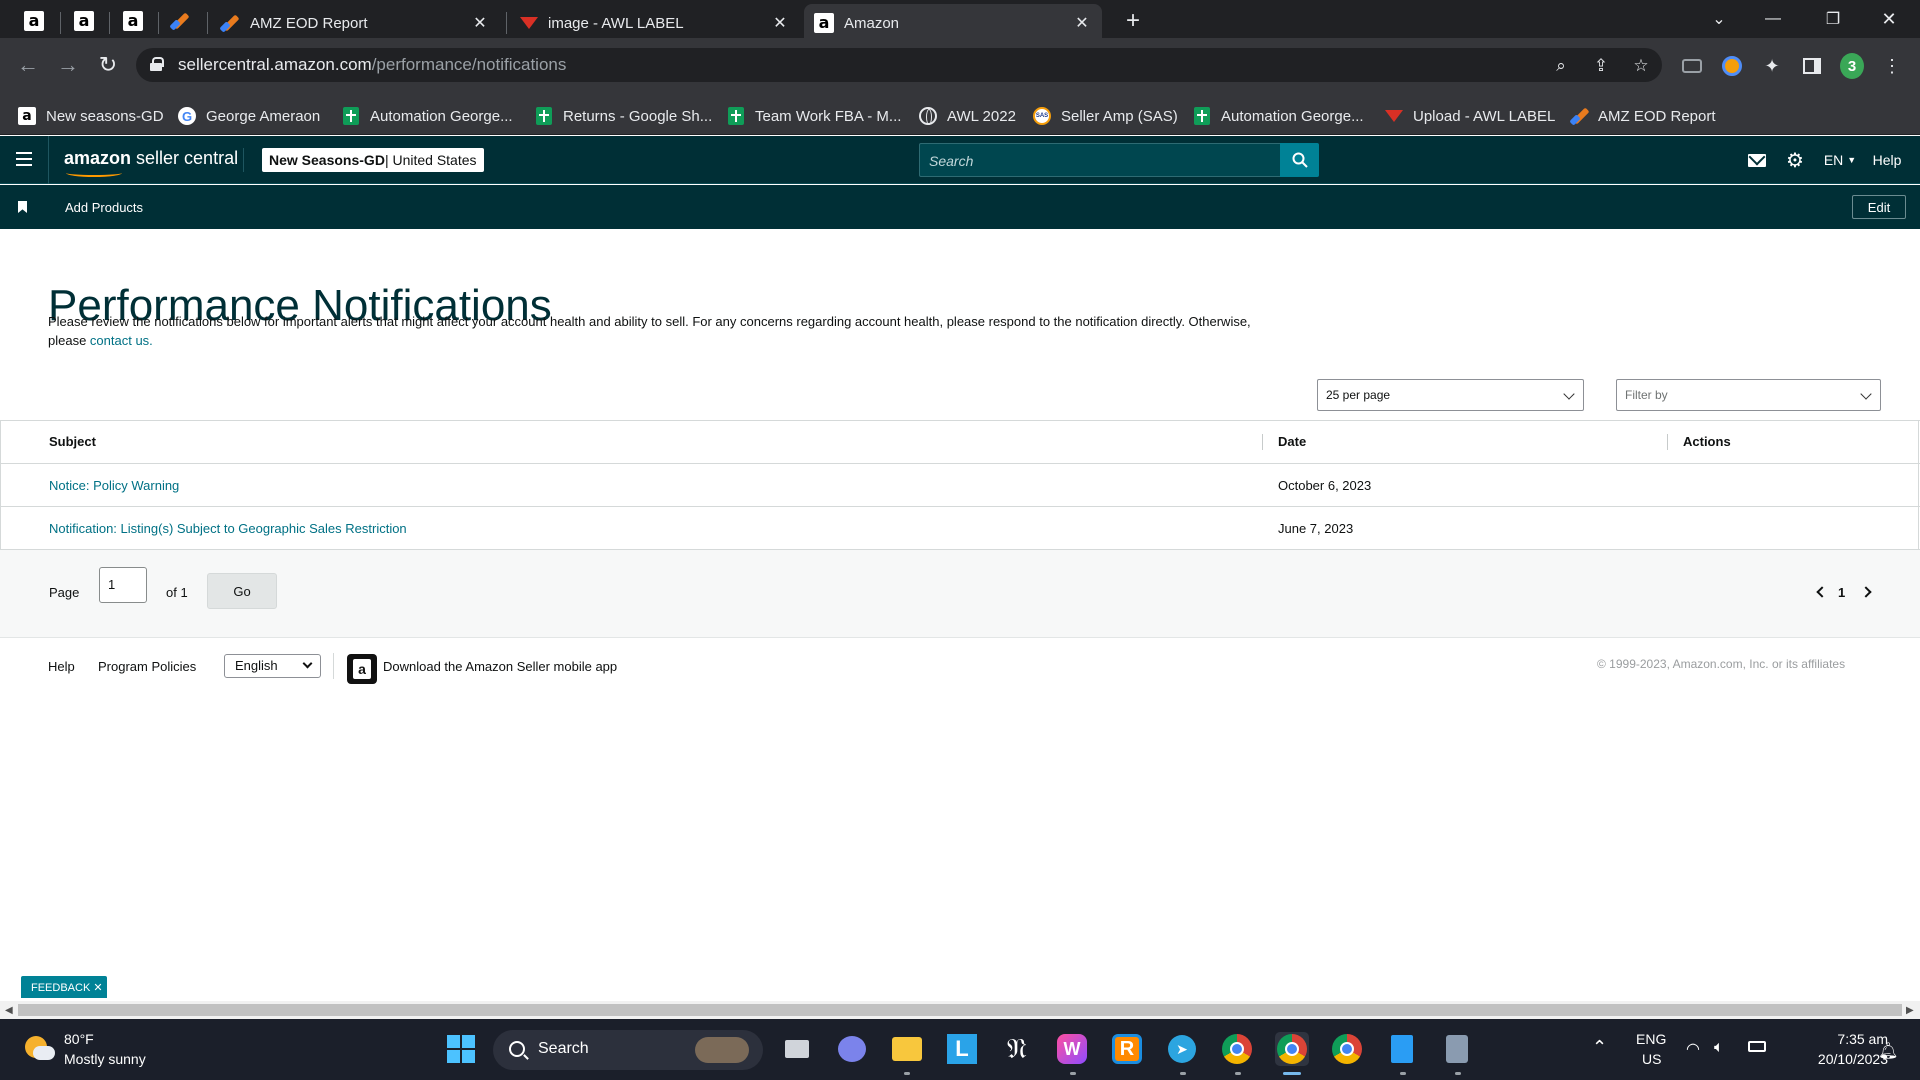  I want to click on clock-date: 20/10/2023, so click(1838, 1059).